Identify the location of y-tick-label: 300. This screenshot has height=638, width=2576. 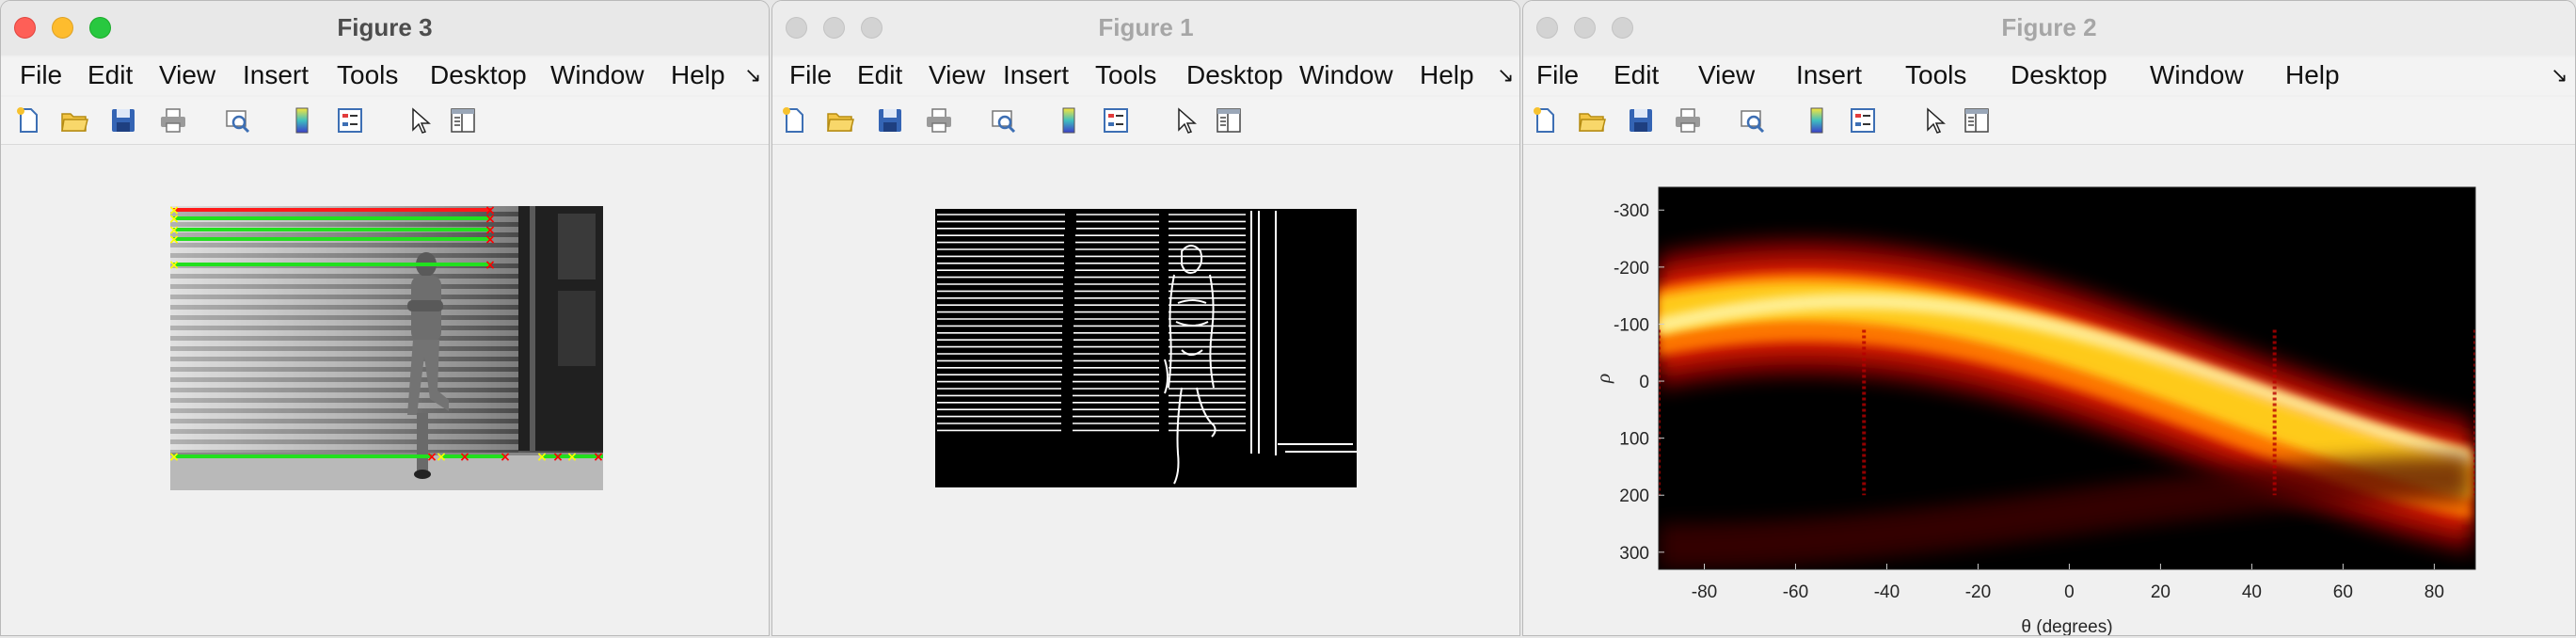
(1634, 554).